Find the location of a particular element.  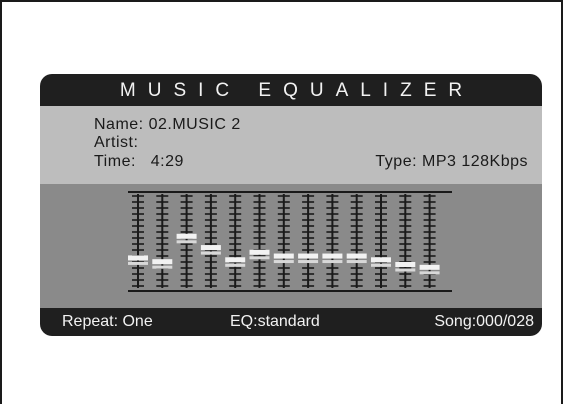

panel-title: MUSIC EQUALIZER is located at coordinates (297, 90).